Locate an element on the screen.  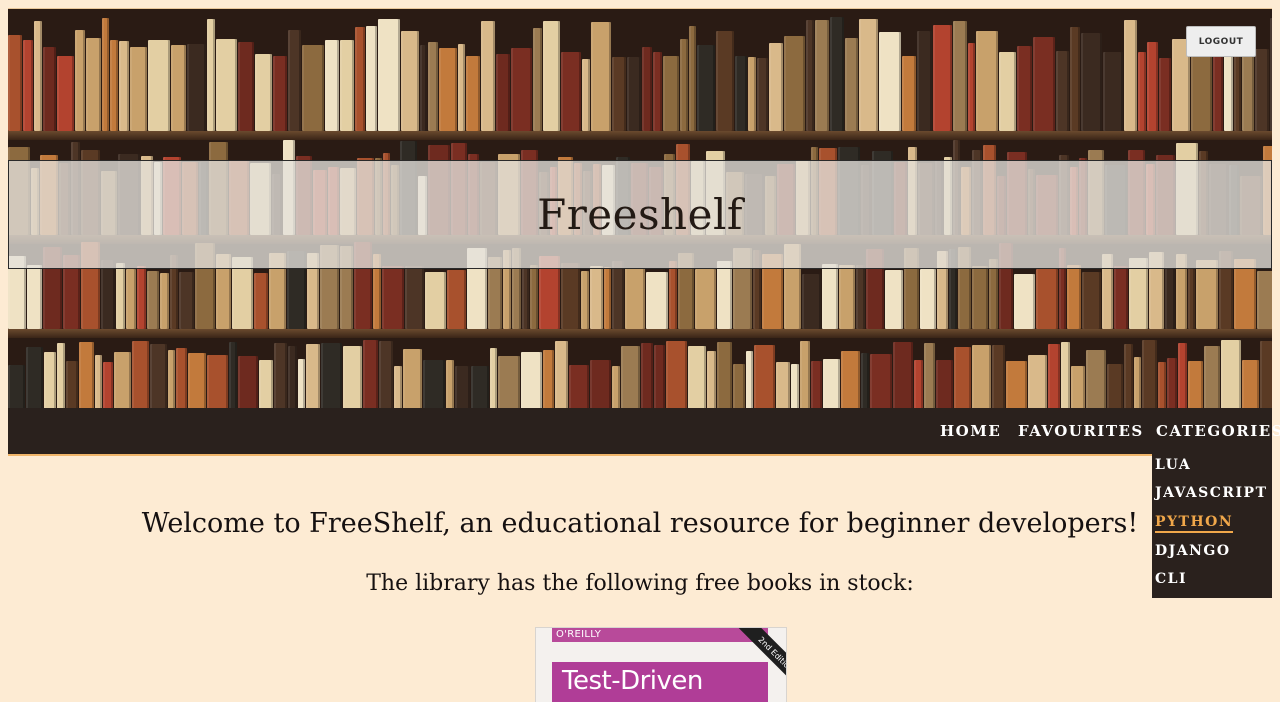
cover-title: Test-Driven is located at coordinates (632, 681).